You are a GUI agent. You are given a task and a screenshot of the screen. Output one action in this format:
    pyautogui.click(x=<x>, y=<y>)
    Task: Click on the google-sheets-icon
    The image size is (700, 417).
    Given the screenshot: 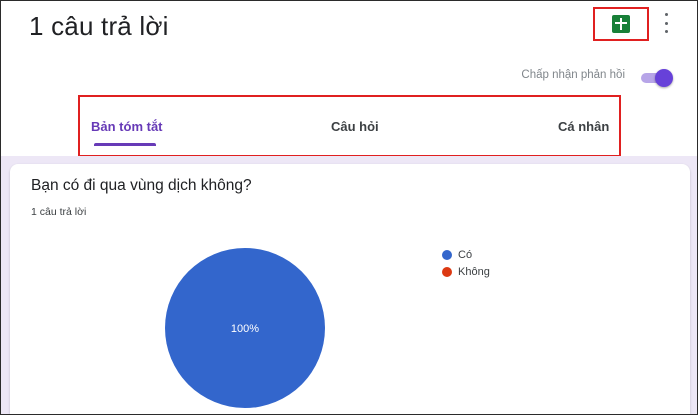 What is the action you would take?
    pyautogui.click(x=621, y=24)
    